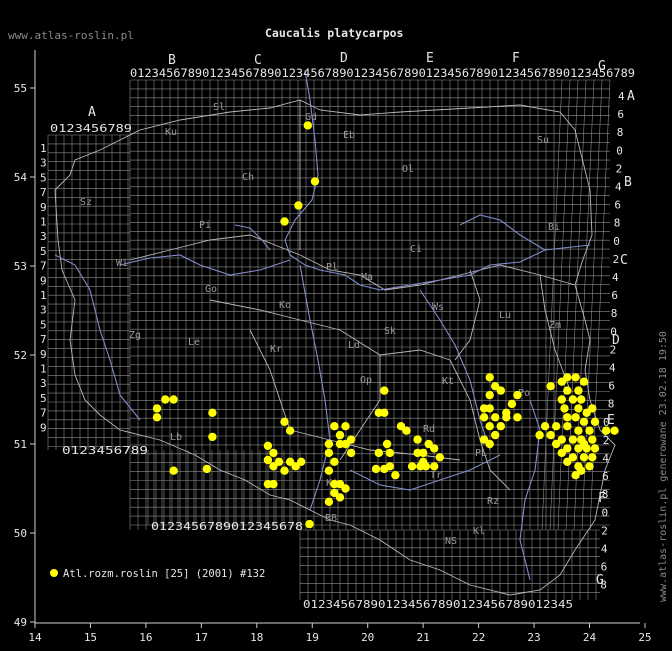  What do you see at coordinates (194, 342) in the screenshot?
I see `region-label: Le` at bounding box center [194, 342].